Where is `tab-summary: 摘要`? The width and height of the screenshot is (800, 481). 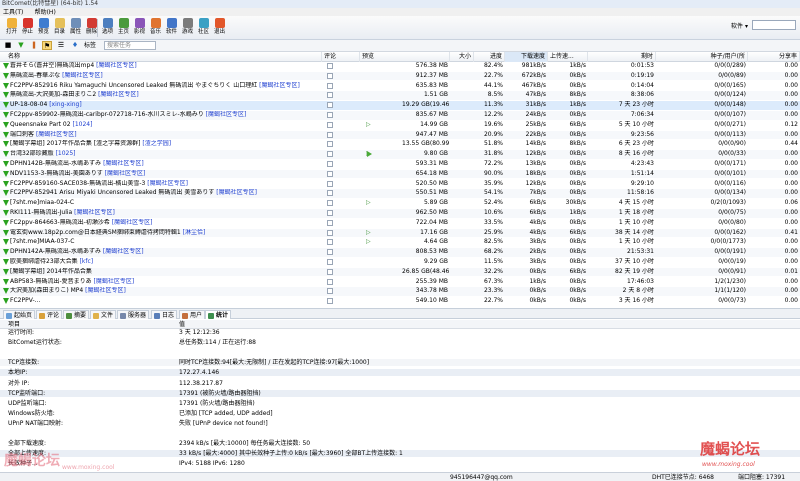
tab-summary: 摘要 is located at coordinates (76, 314).